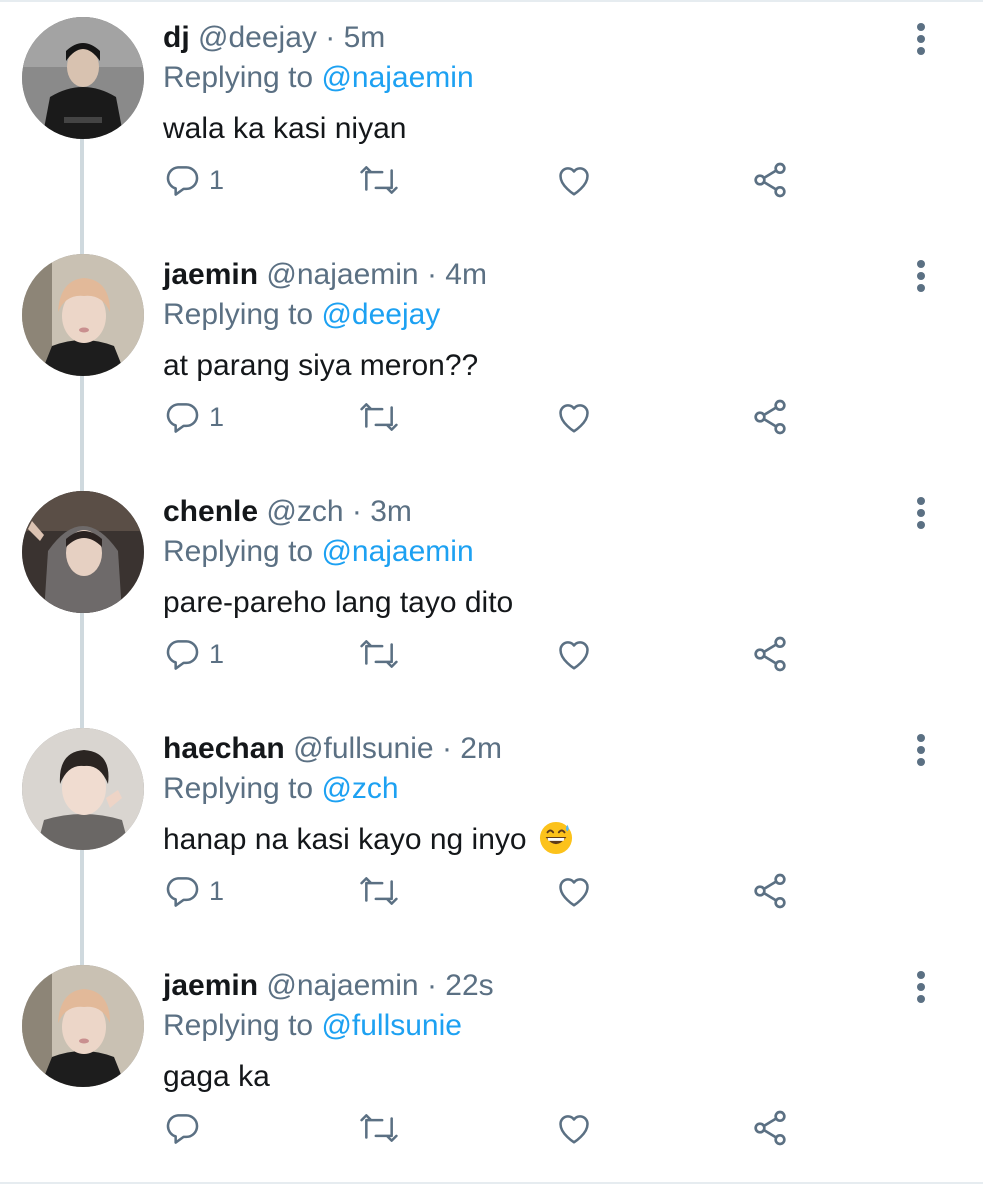 This screenshot has width=983, height=1200. What do you see at coordinates (359, 788) in the screenshot?
I see `mention-link: @zch` at bounding box center [359, 788].